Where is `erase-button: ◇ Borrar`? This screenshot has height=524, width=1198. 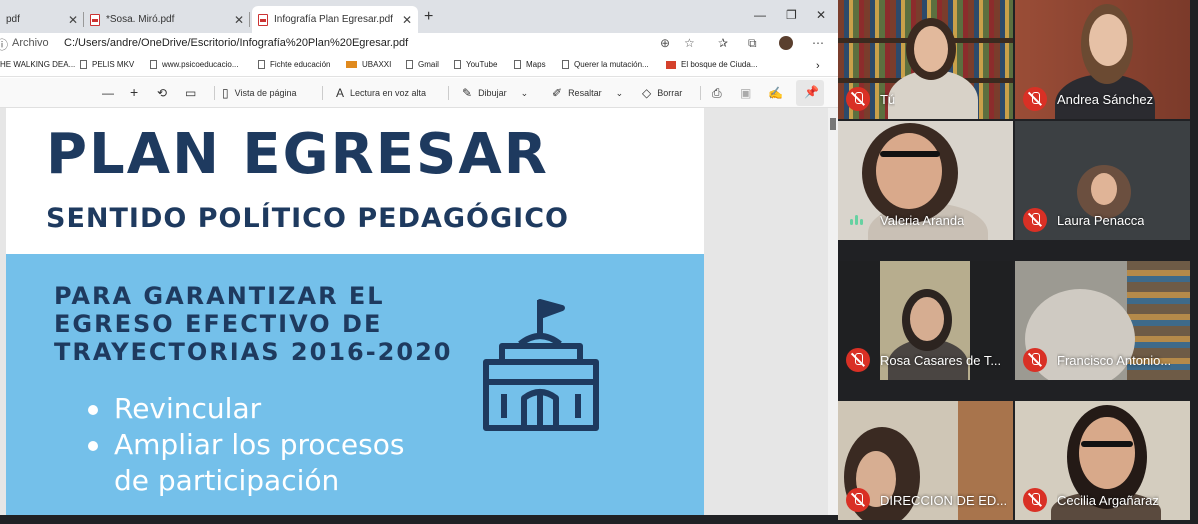
erase-button: ◇ Borrar is located at coordinates (662, 93).